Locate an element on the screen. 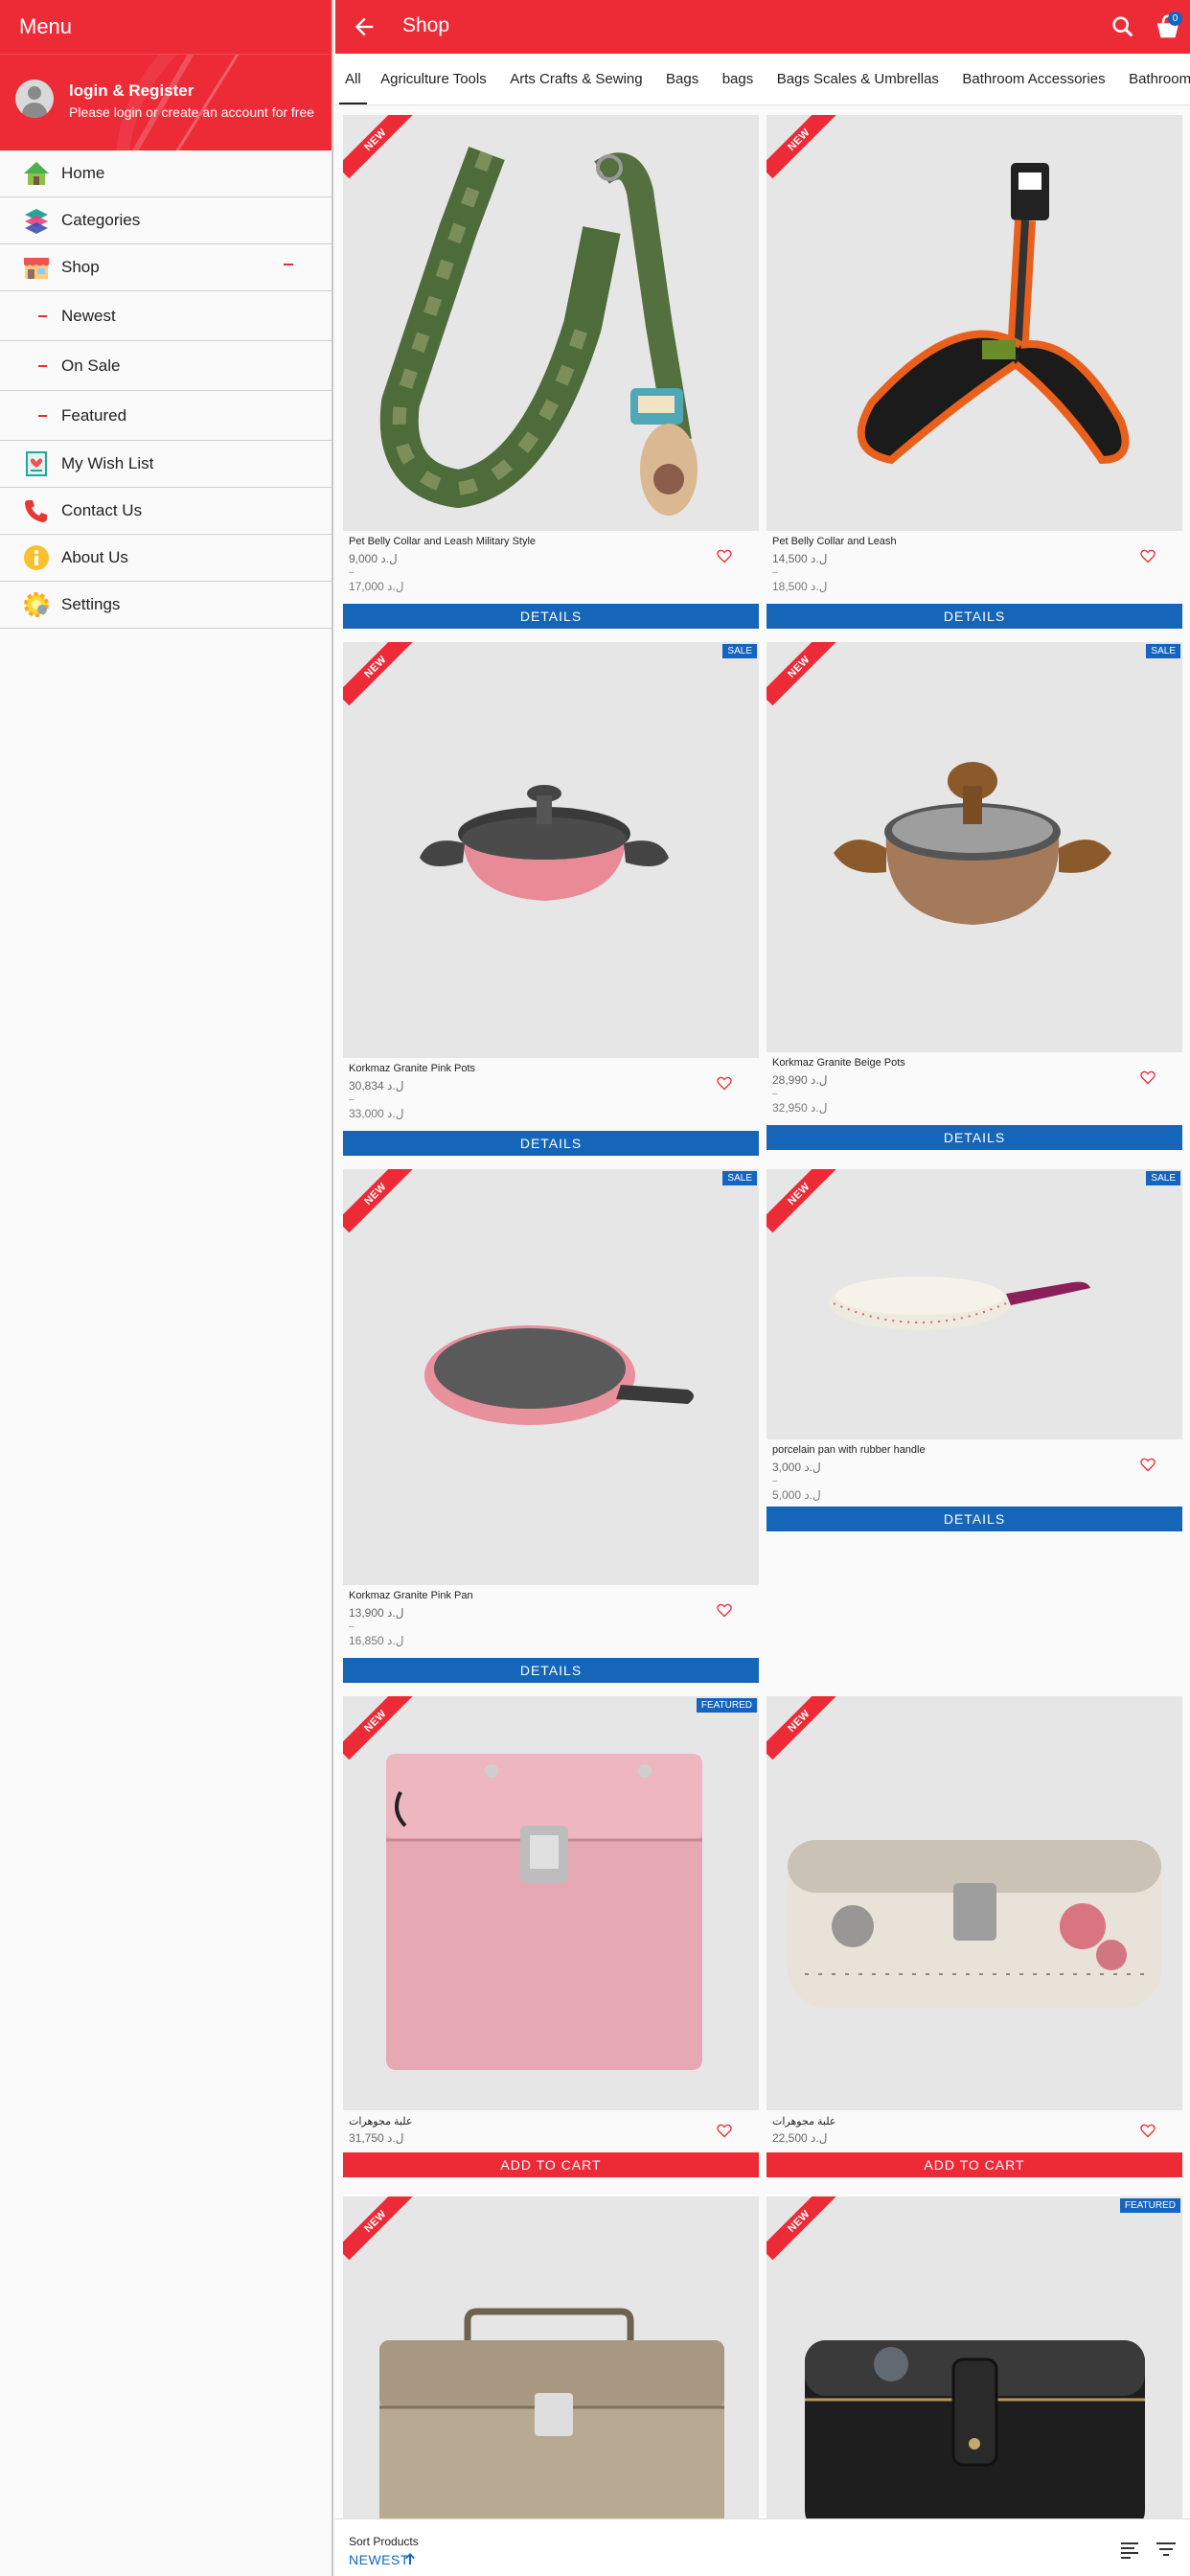 This screenshot has height=2576, width=1190. login-title: login & Register is located at coordinates (132, 91).